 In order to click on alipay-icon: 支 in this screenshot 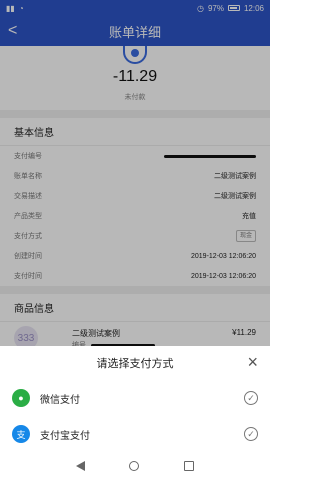, I will do `click(21, 434)`.